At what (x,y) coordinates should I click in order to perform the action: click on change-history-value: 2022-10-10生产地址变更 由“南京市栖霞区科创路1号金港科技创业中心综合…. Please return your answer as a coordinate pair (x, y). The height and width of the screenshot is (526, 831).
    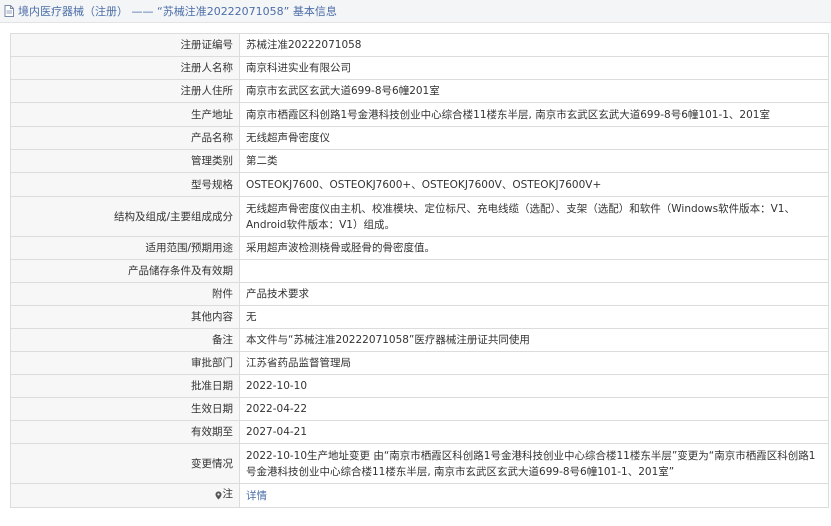
    Looking at the image, I should click on (534, 463).